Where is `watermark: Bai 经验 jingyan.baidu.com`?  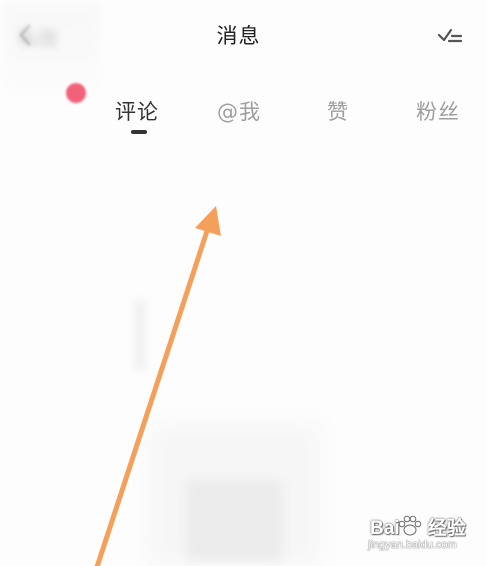 watermark: Bai 经验 jingyan.baidu.com is located at coordinates (425, 535).